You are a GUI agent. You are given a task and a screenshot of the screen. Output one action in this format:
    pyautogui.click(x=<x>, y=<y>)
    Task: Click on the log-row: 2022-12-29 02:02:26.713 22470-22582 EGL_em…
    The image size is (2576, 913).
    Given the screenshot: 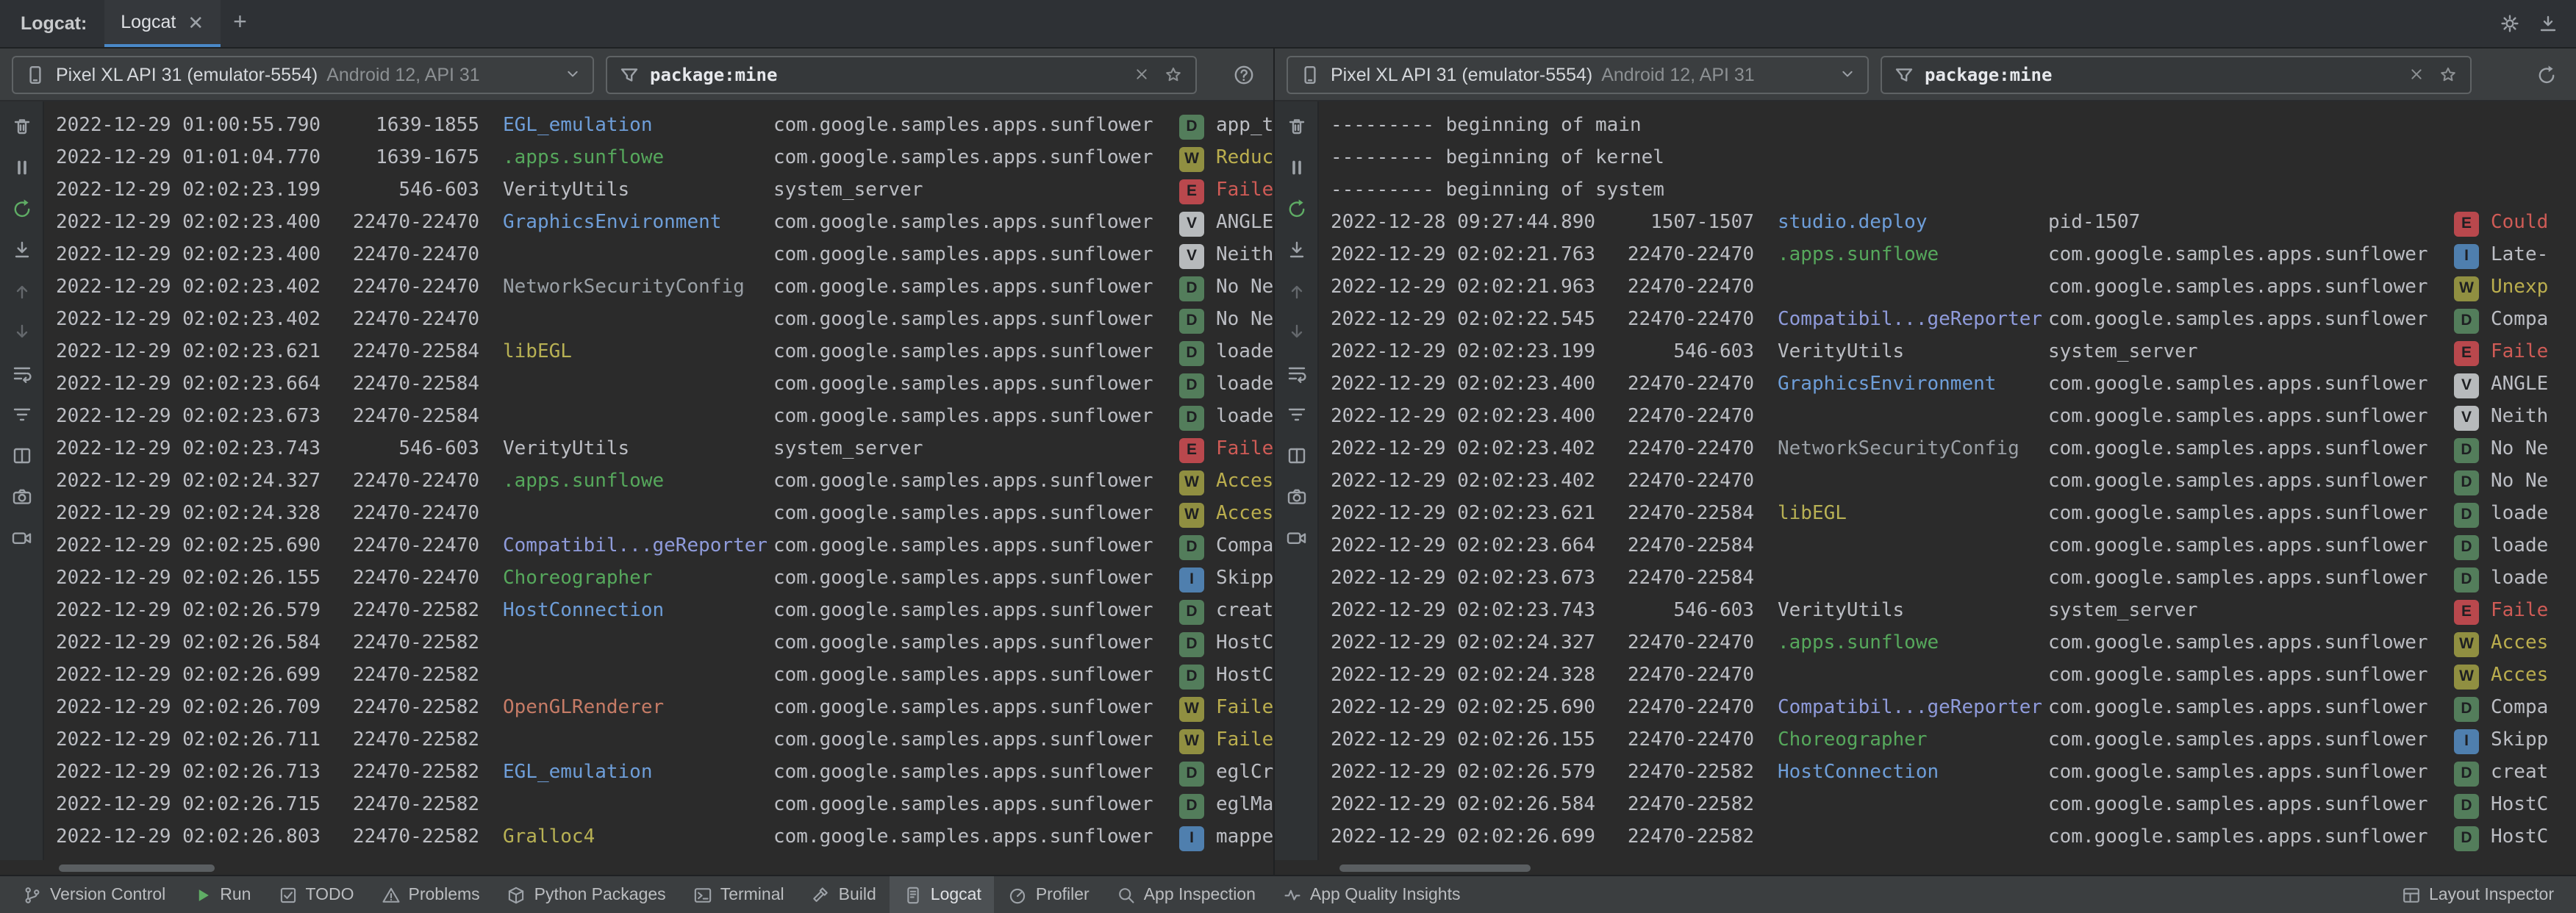 What is the action you would take?
    pyautogui.click(x=664, y=774)
    